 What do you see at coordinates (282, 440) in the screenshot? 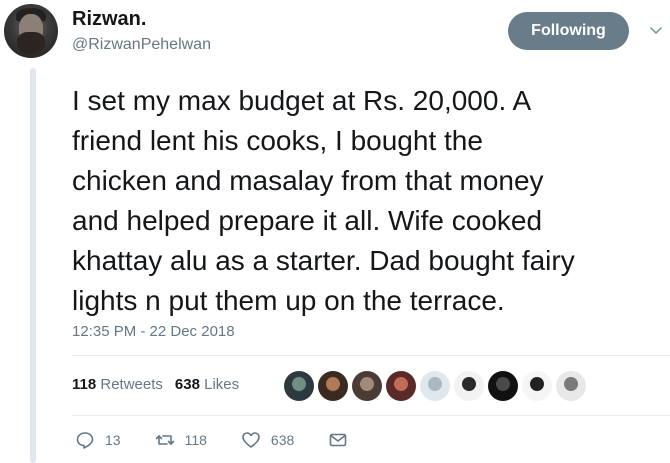
I see `like-count: 638` at bounding box center [282, 440].